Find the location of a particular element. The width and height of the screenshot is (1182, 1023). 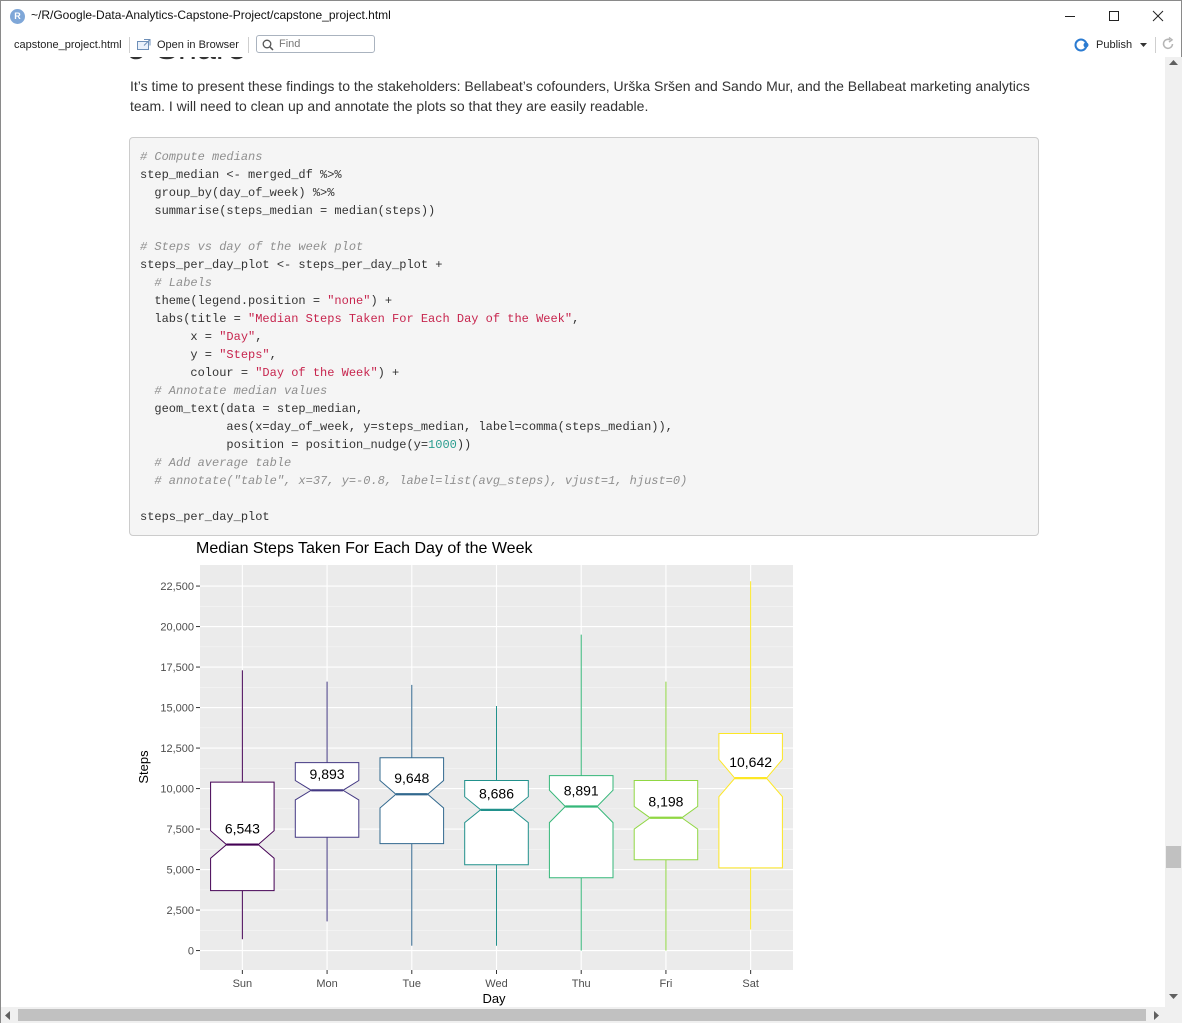

publish-button: Publish is located at coordinates (1114, 45).